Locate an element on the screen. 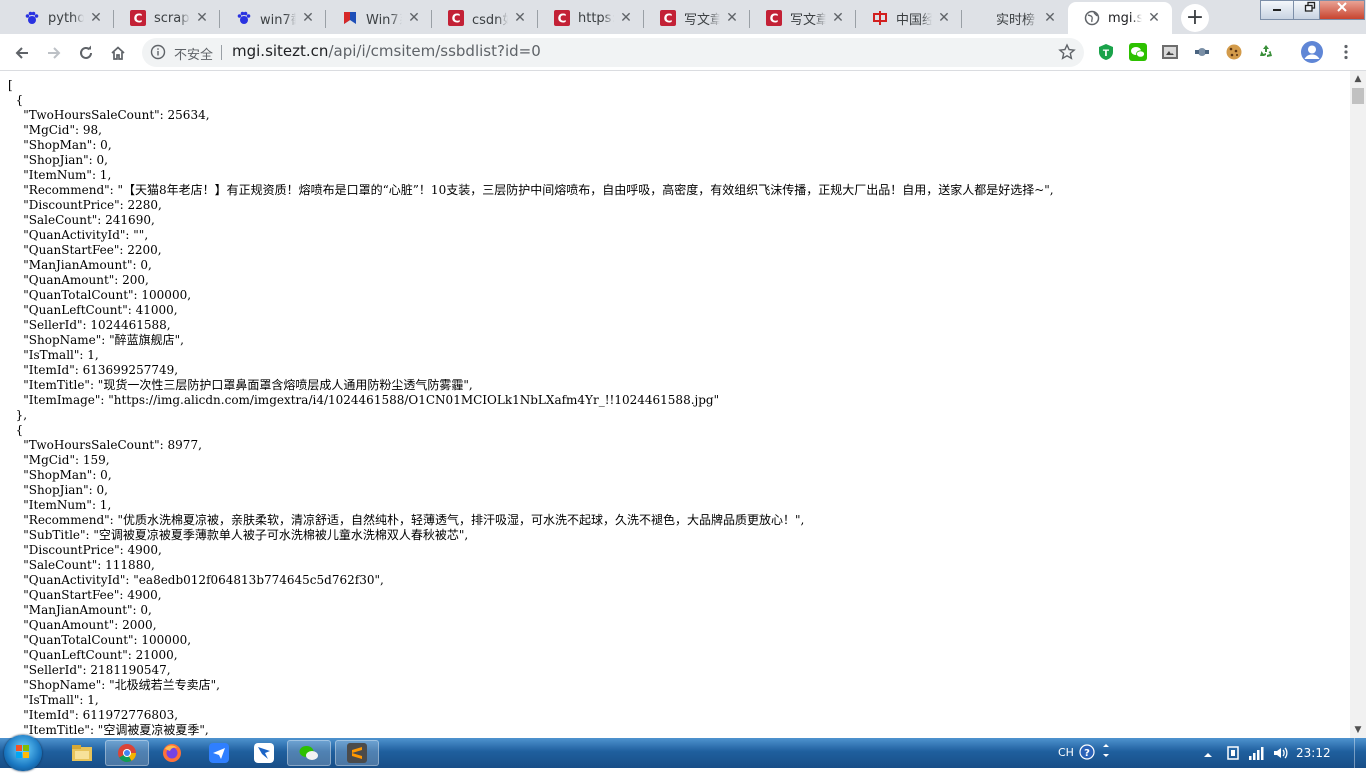 The image size is (1366, 775). json-line: "ShopName": "北极绒若兰专卖店", is located at coordinates (114, 685).